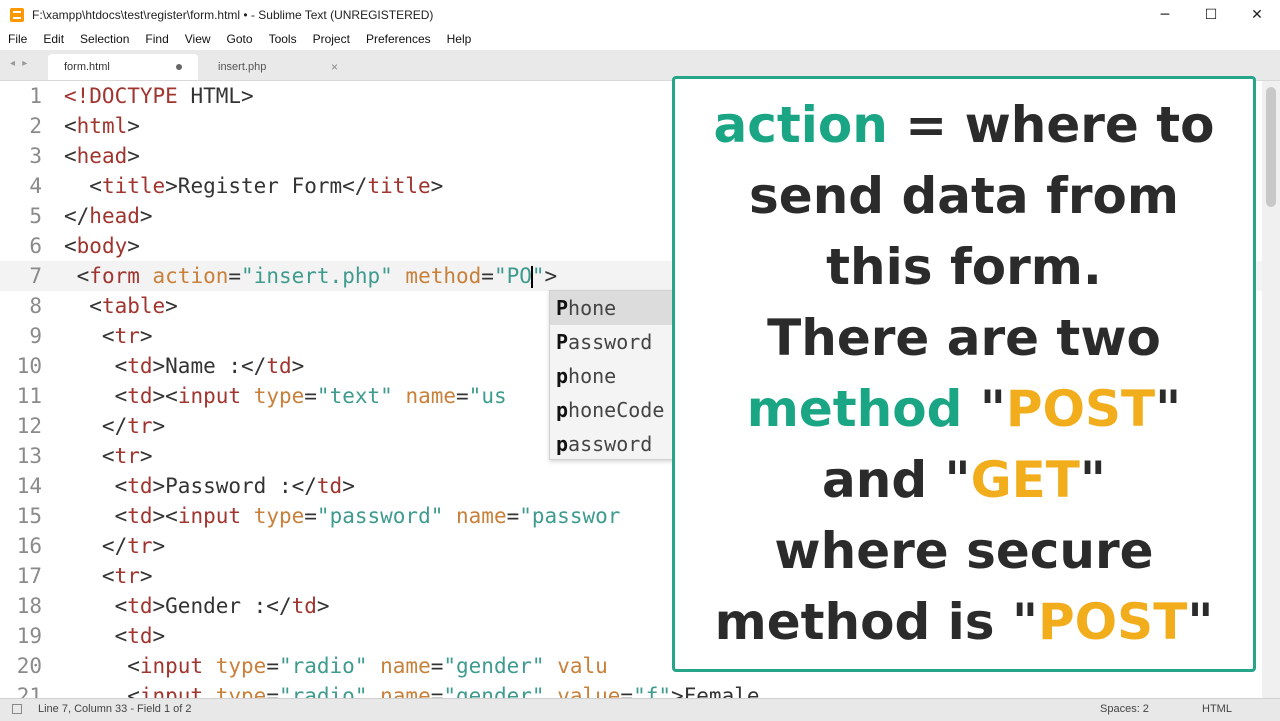 The height and width of the screenshot is (721, 1280). I want to click on panel-toggle-icon, so click(17, 709).